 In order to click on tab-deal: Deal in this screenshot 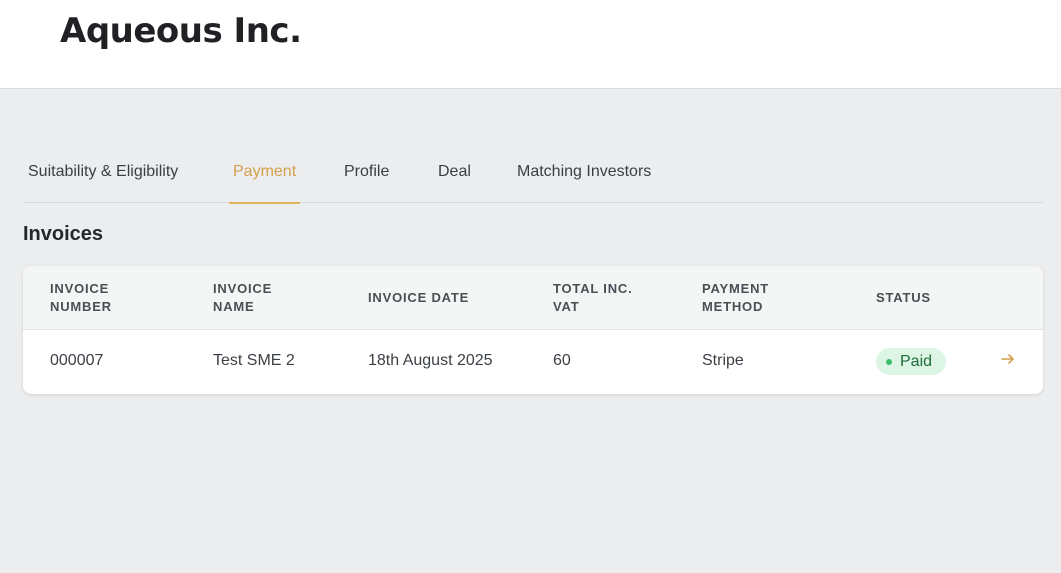, I will do `click(454, 176)`.